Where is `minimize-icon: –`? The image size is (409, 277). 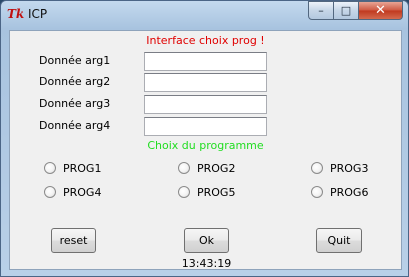 minimize-icon: – is located at coordinates (321, 10).